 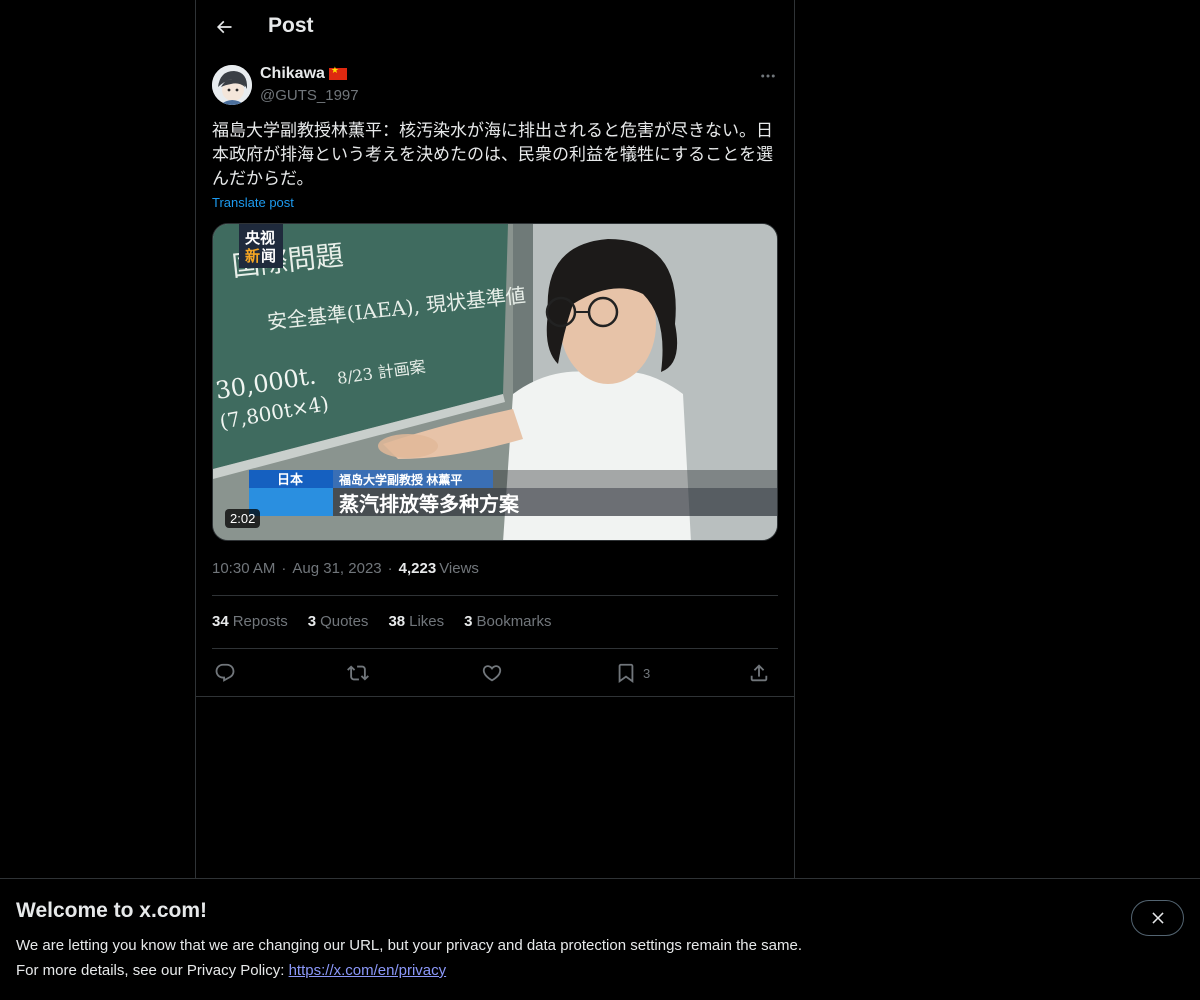 I want to click on close-icon, so click(x=1157, y=918).